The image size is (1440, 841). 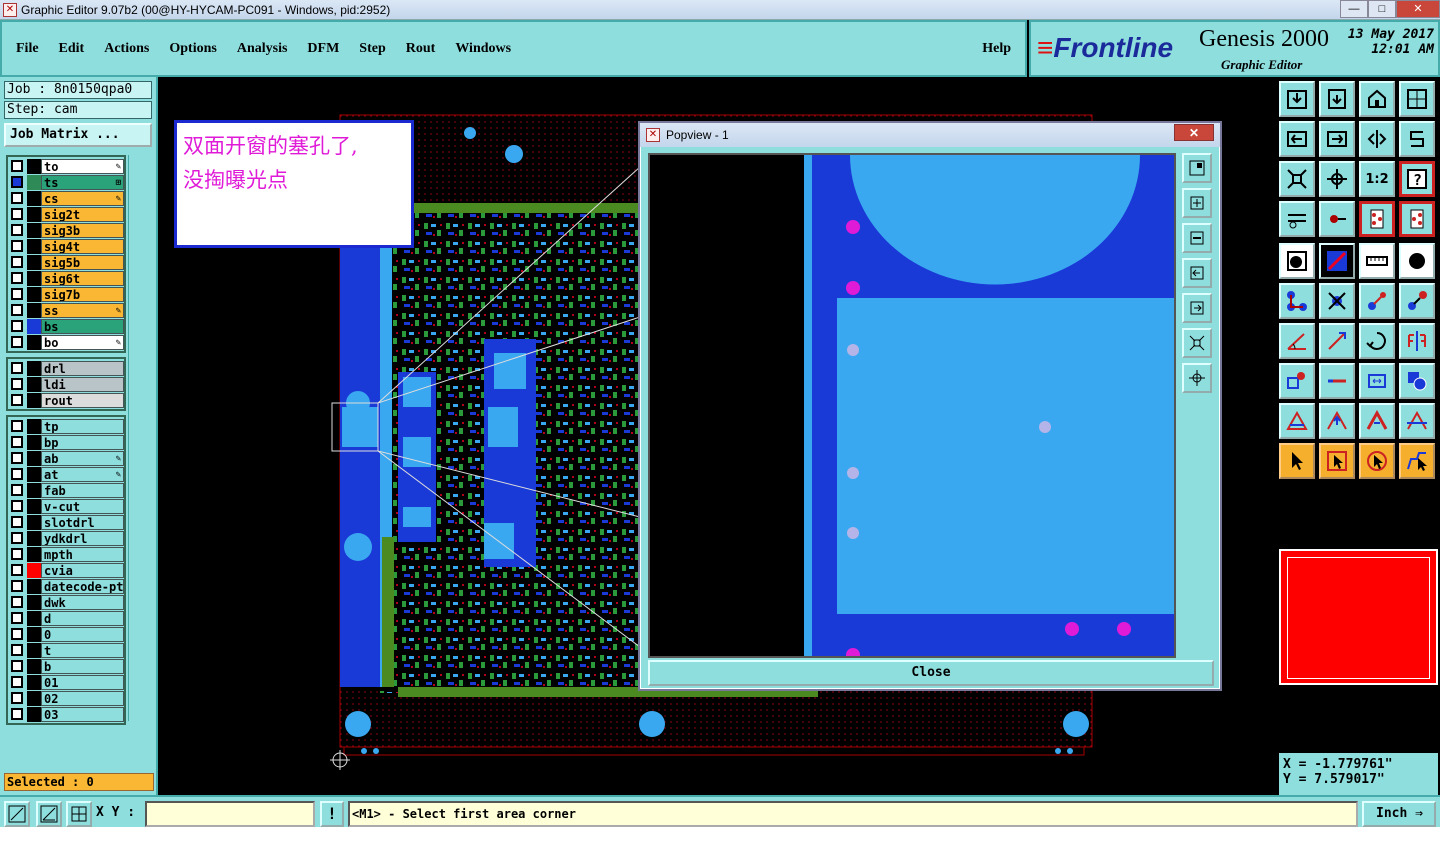 What do you see at coordinates (1377, 341) in the screenshot?
I see `arc-rotate-icon` at bounding box center [1377, 341].